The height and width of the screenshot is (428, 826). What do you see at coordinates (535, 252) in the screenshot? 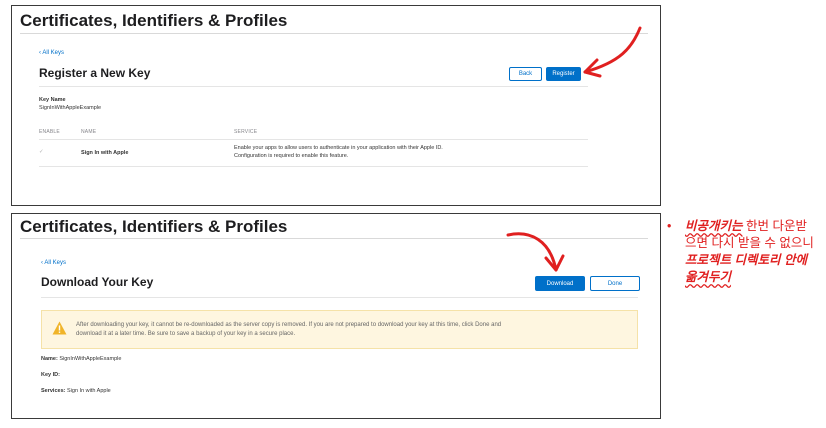
I see `arrow-to-download-icon` at bounding box center [535, 252].